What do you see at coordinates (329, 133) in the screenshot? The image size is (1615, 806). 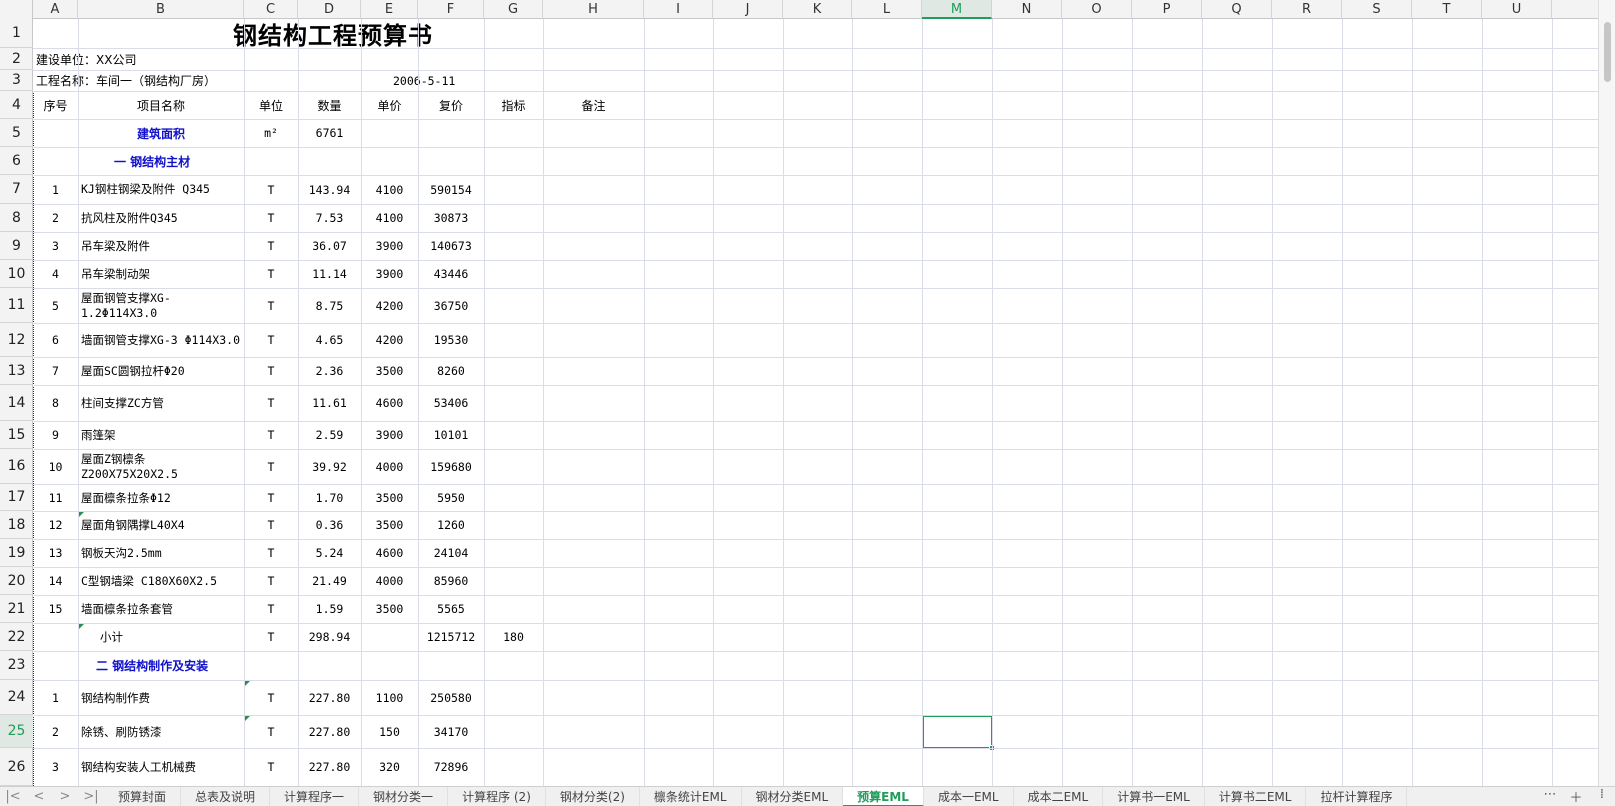 I see `area-qty: 6761` at bounding box center [329, 133].